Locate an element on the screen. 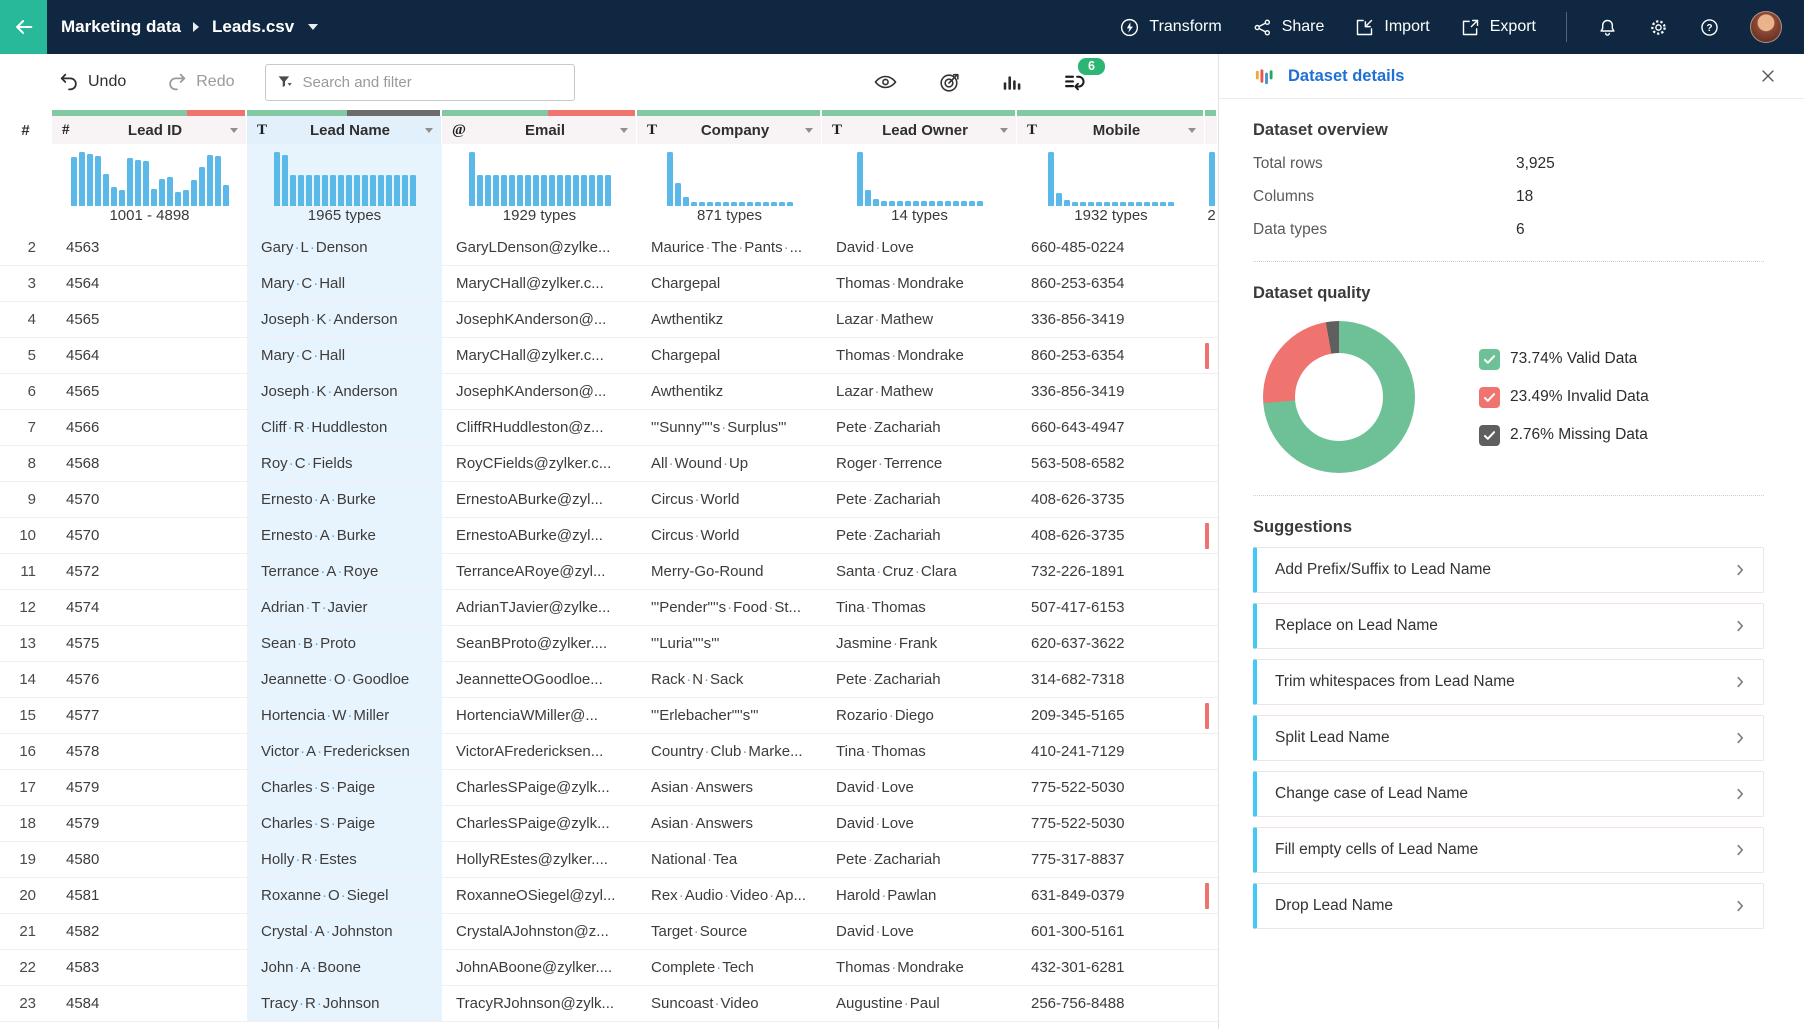  cell-lead-name: Mary · C · Hall is located at coordinates (344, 283).